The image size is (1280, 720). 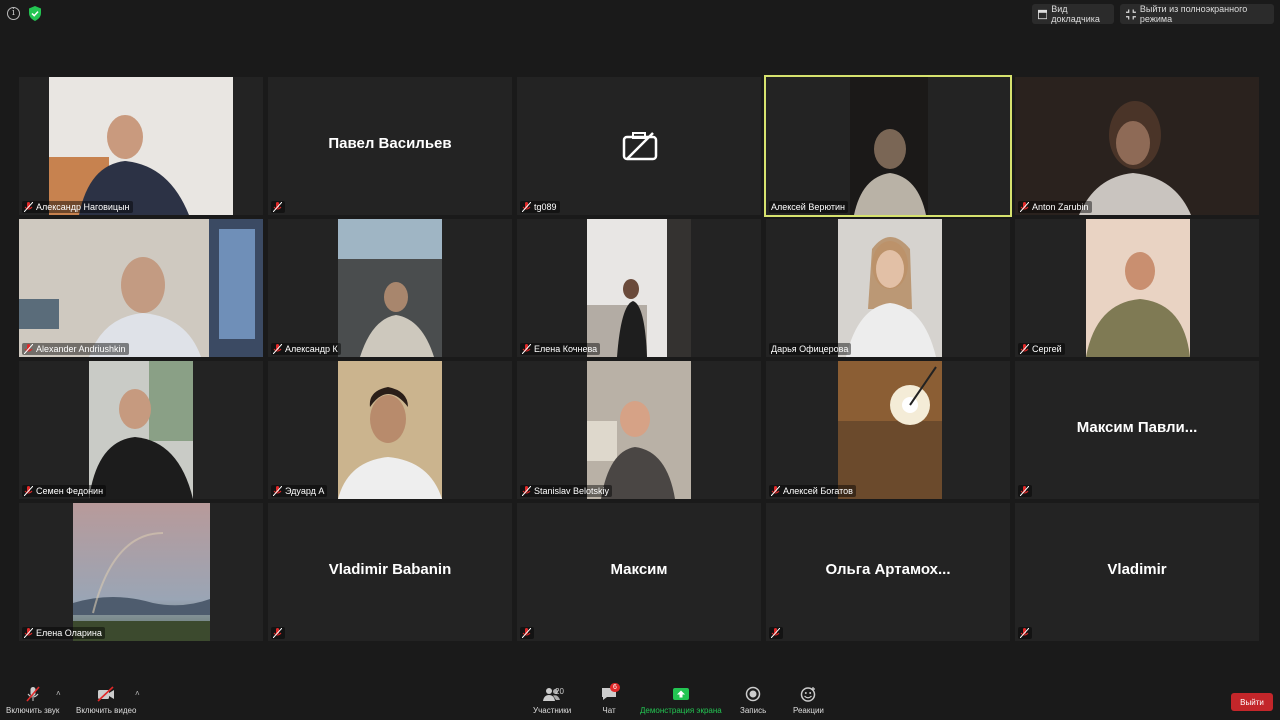 I want to click on start-video-button: Включить видео, so click(x=106, y=700).